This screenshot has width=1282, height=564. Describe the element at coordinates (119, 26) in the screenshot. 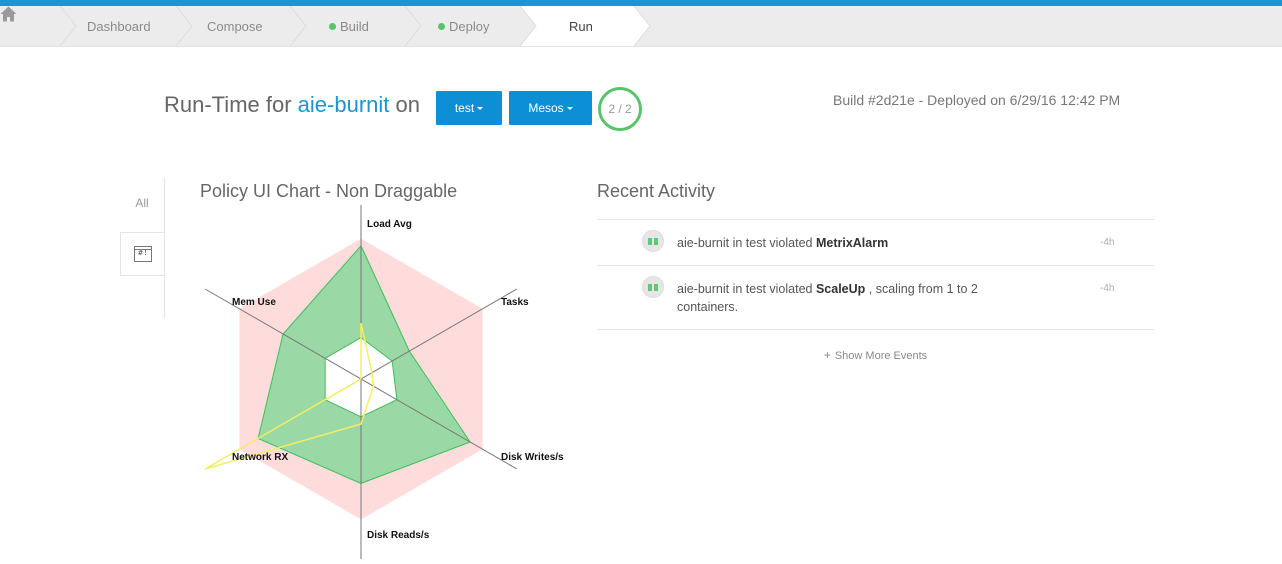

I see `breadcrumb-dashboard: Dashboard` at that location.